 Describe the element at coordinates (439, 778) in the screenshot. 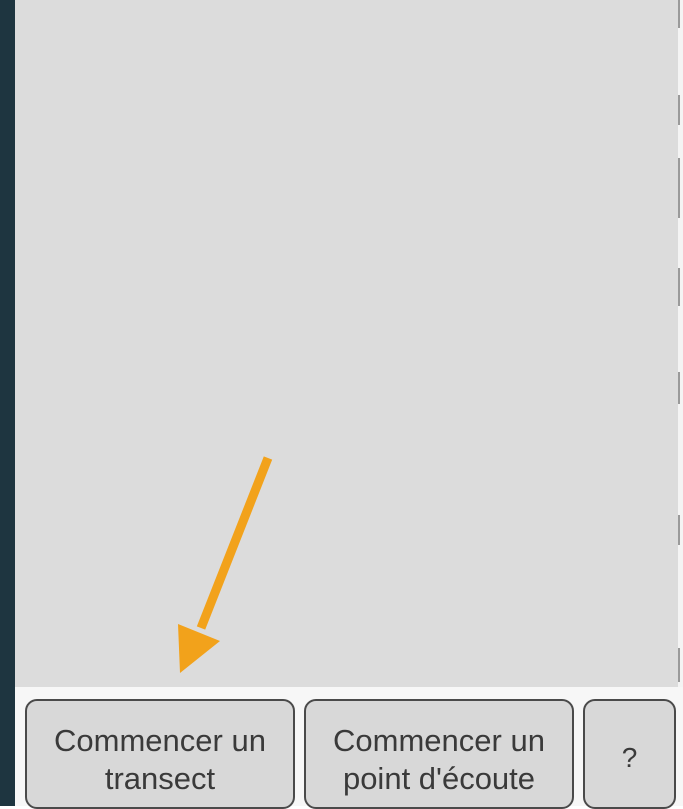

I see `start-listening-point-label-line2: point d'écoute` at that location.